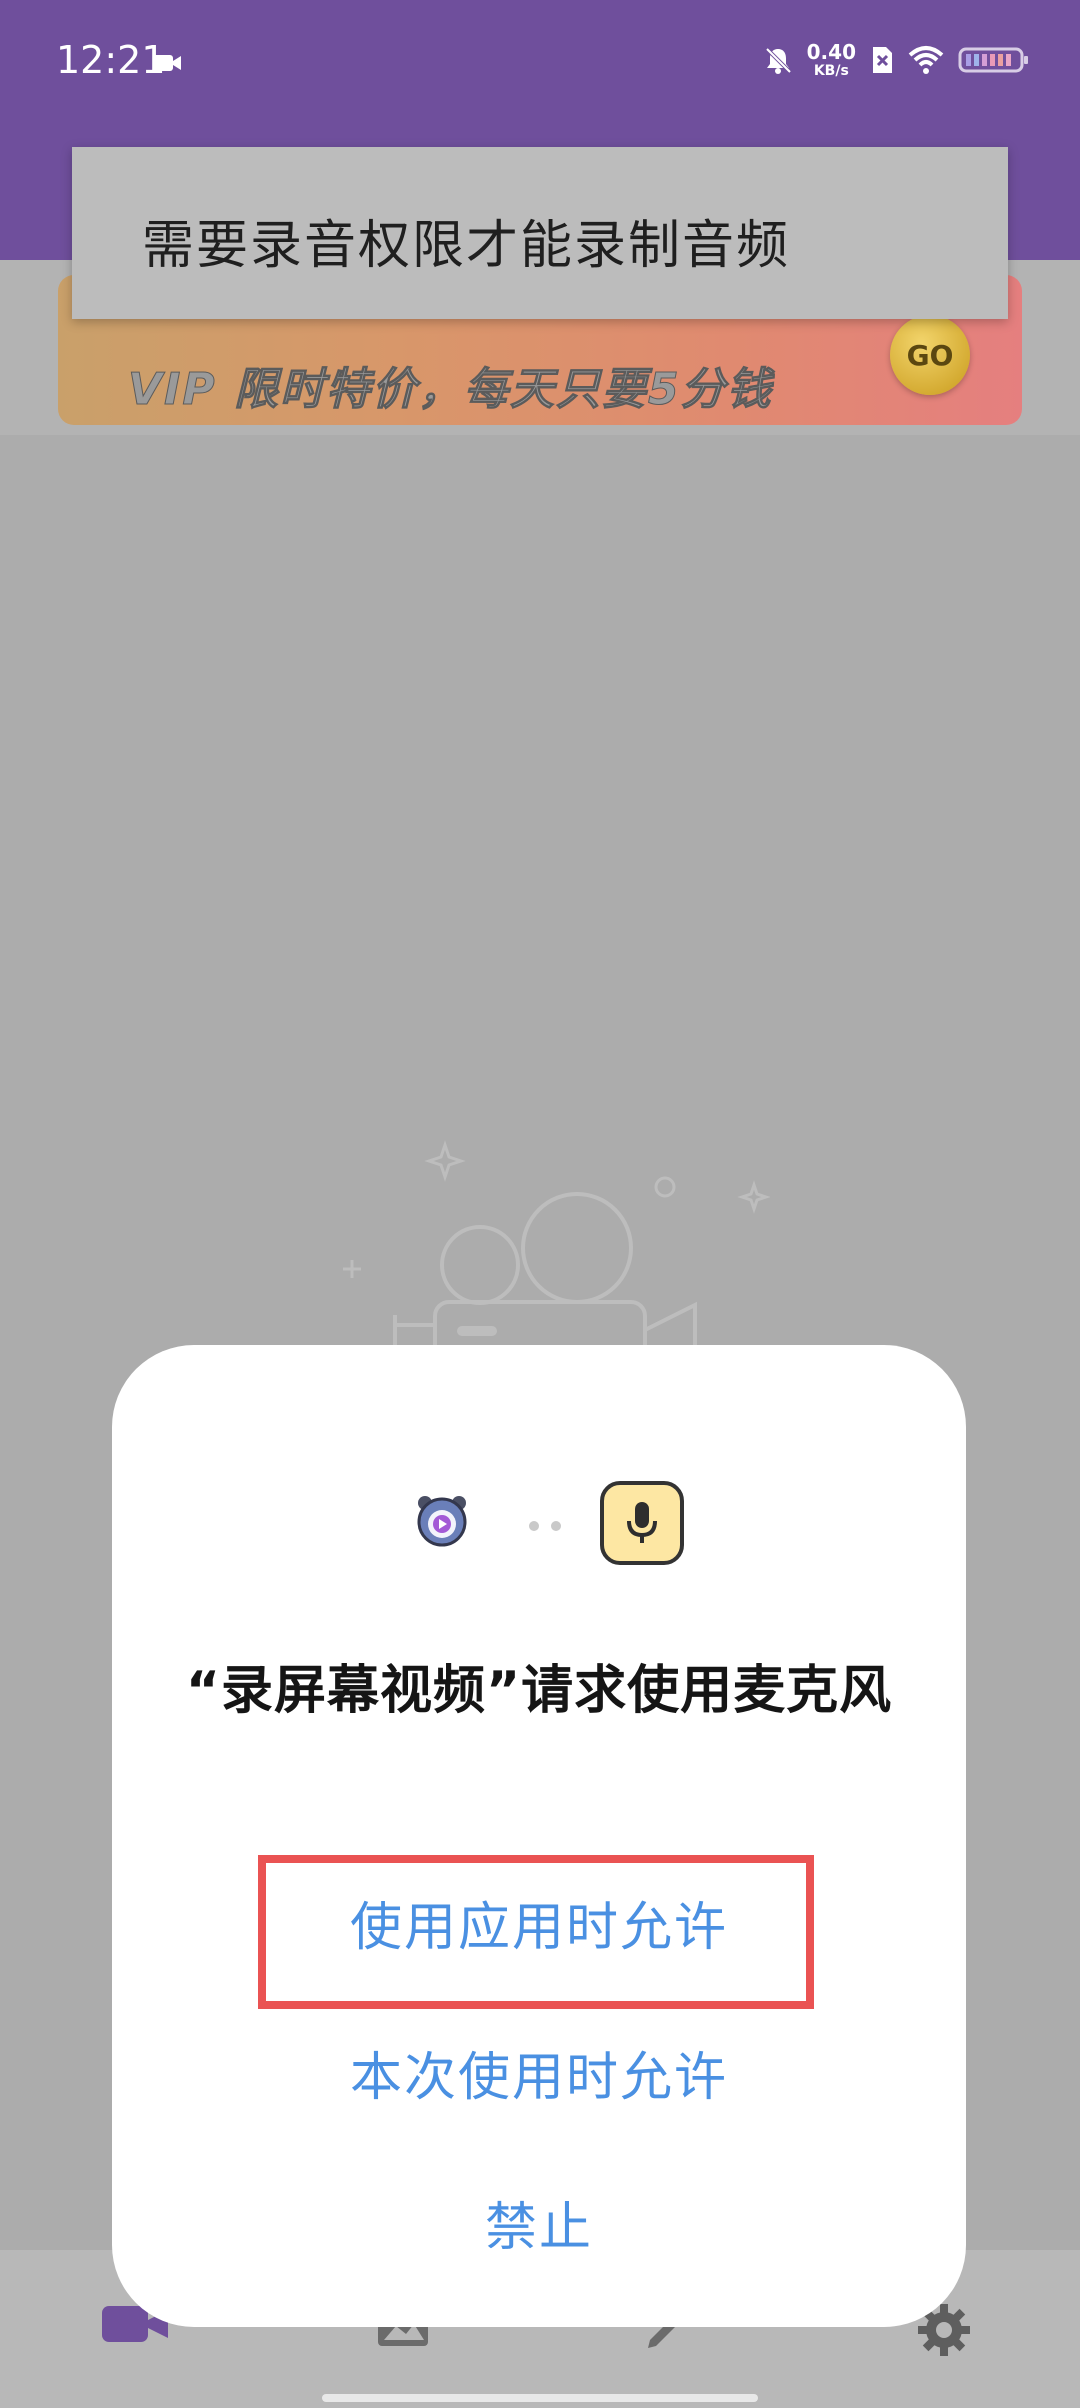 This screenshot has height=2408, width=1080. What do you see at coordinates (882, 60) in the screenshot?
I see `sim-disabled-icon` at bounding box center [882, 60].